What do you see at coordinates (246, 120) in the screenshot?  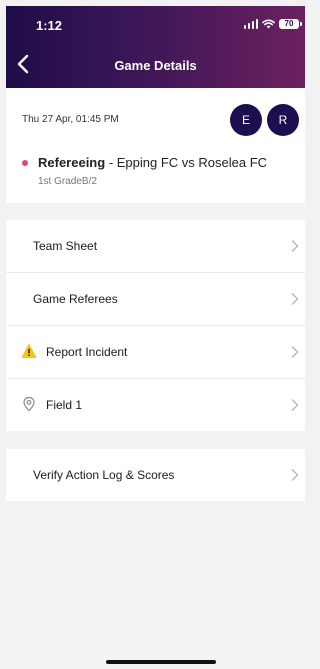 I see `avatar-e: E` at bounding box center [246, 120].